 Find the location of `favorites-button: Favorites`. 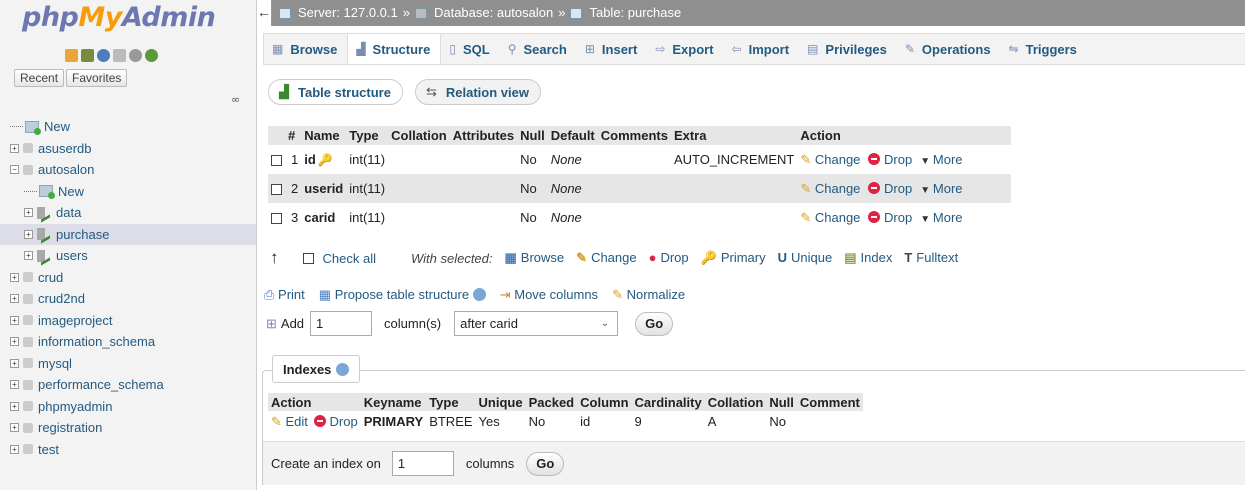

favorites-button: Favorites is located at coordinates (97, 78).